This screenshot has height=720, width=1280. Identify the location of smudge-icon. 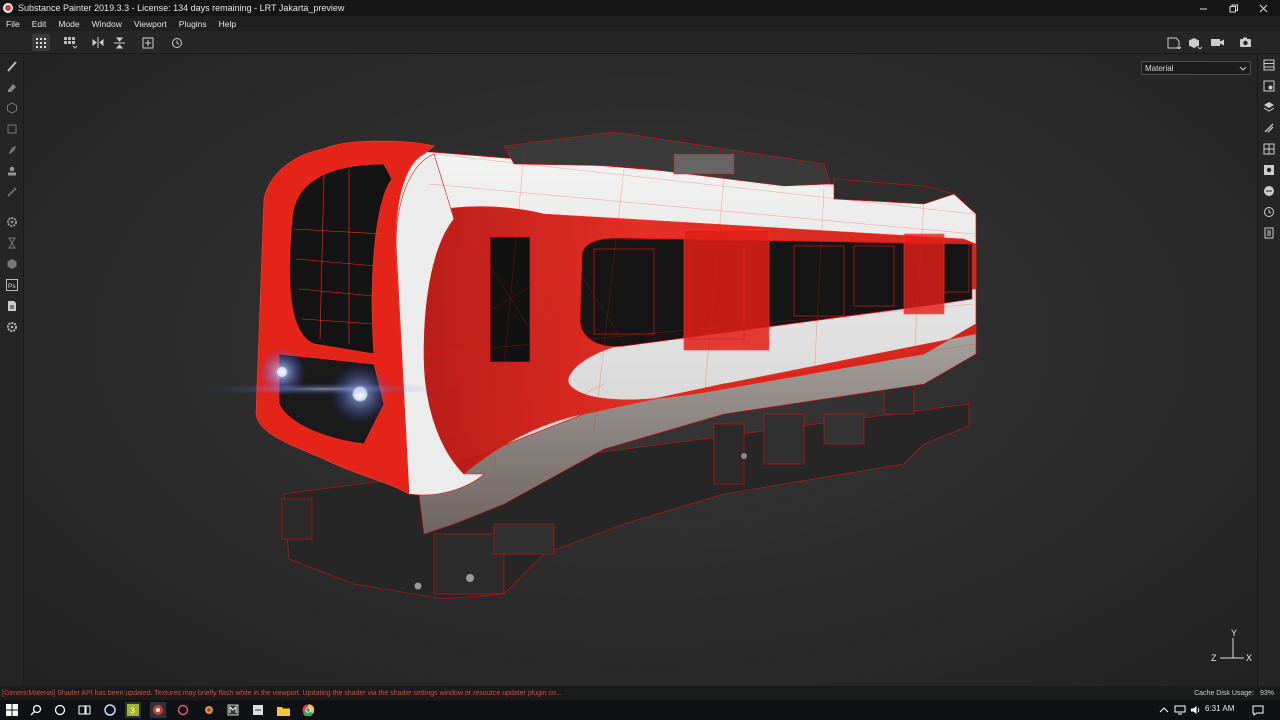
(12, 150).